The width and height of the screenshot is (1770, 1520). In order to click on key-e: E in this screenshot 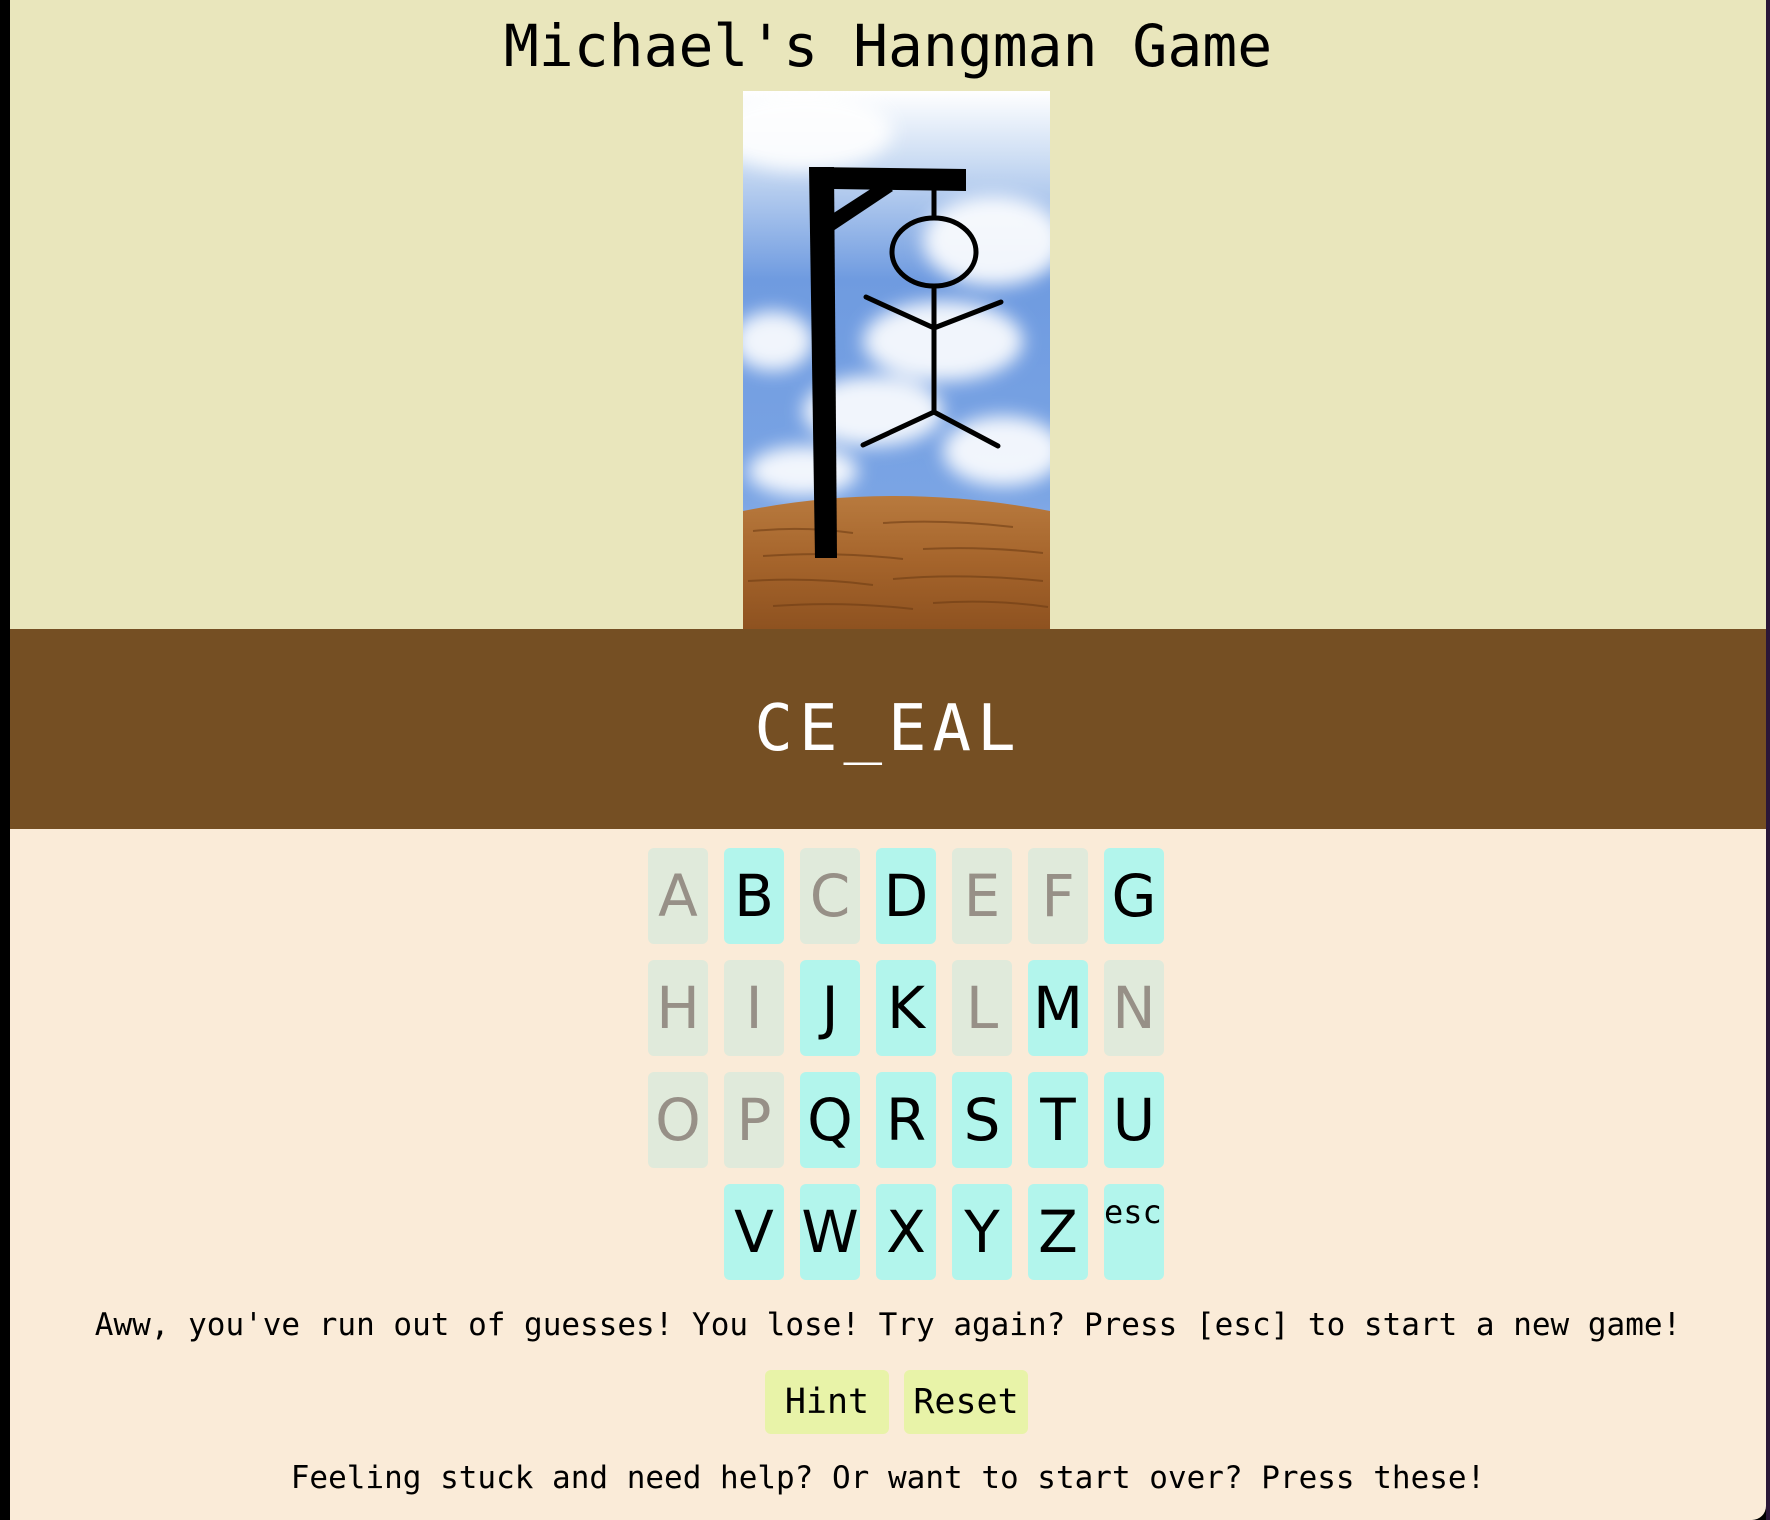, I will do `click(982, 896)`.